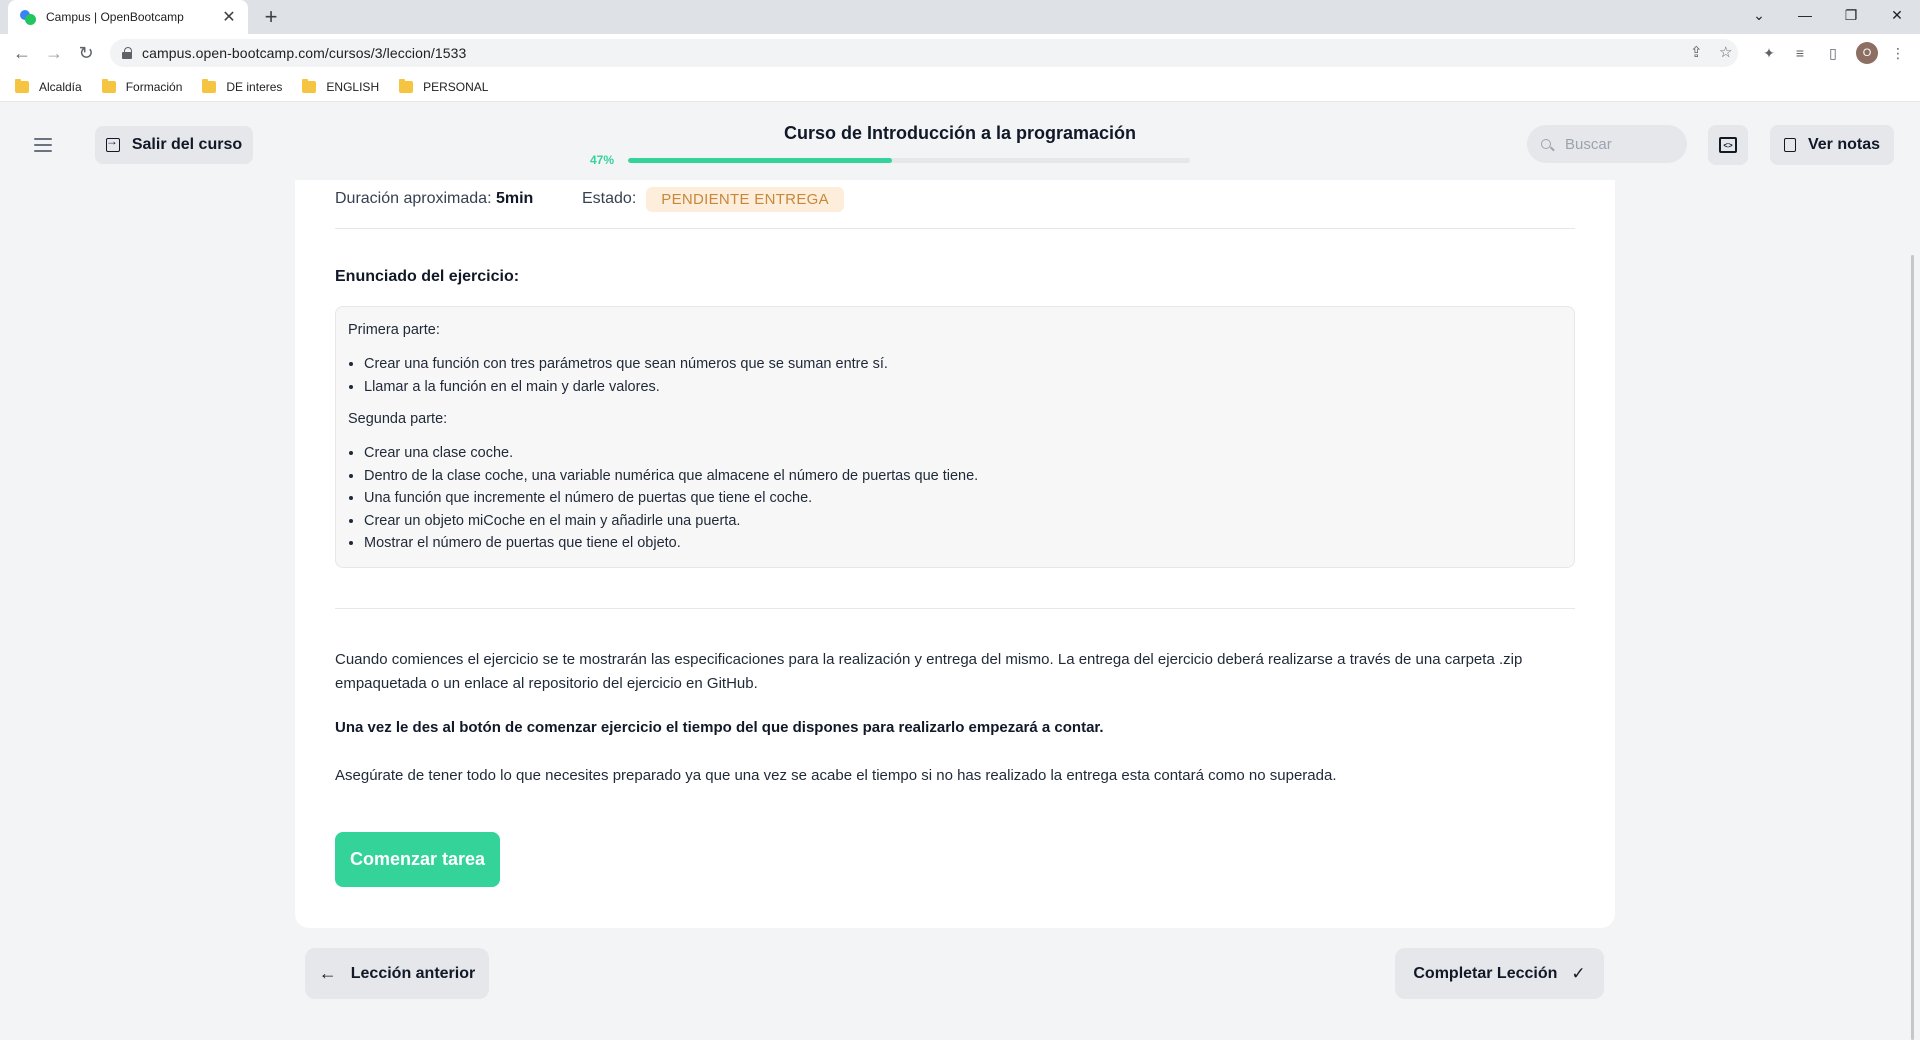  Describe the element at coordinates (1696, 52) in the screenshot. I see `share-icon: ⇪` at that location.